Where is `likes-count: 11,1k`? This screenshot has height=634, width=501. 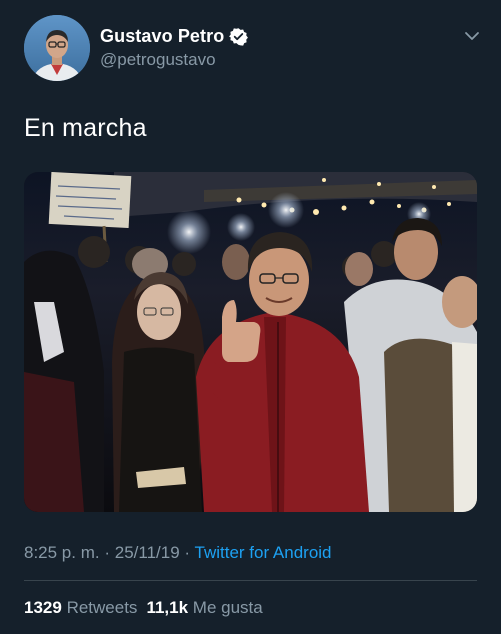 likes-count: 11,1k is located at coordinates (167, 607).